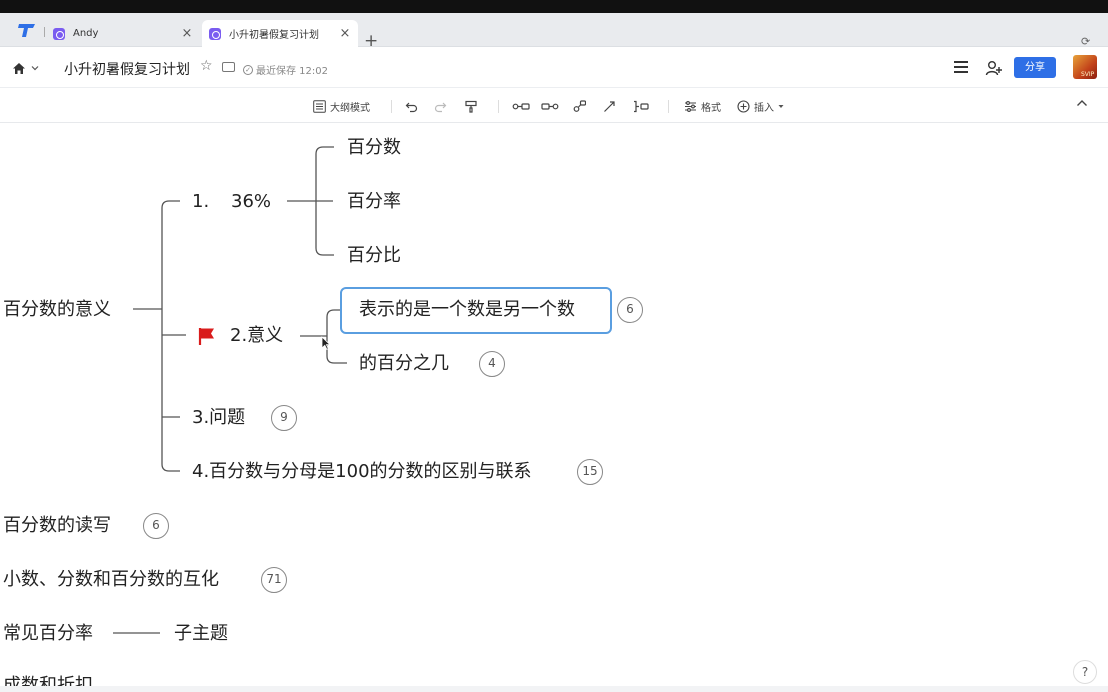  Describe the element at coordinates (590, 472) in the screenshot. I see `count-badge: 15` at that location.